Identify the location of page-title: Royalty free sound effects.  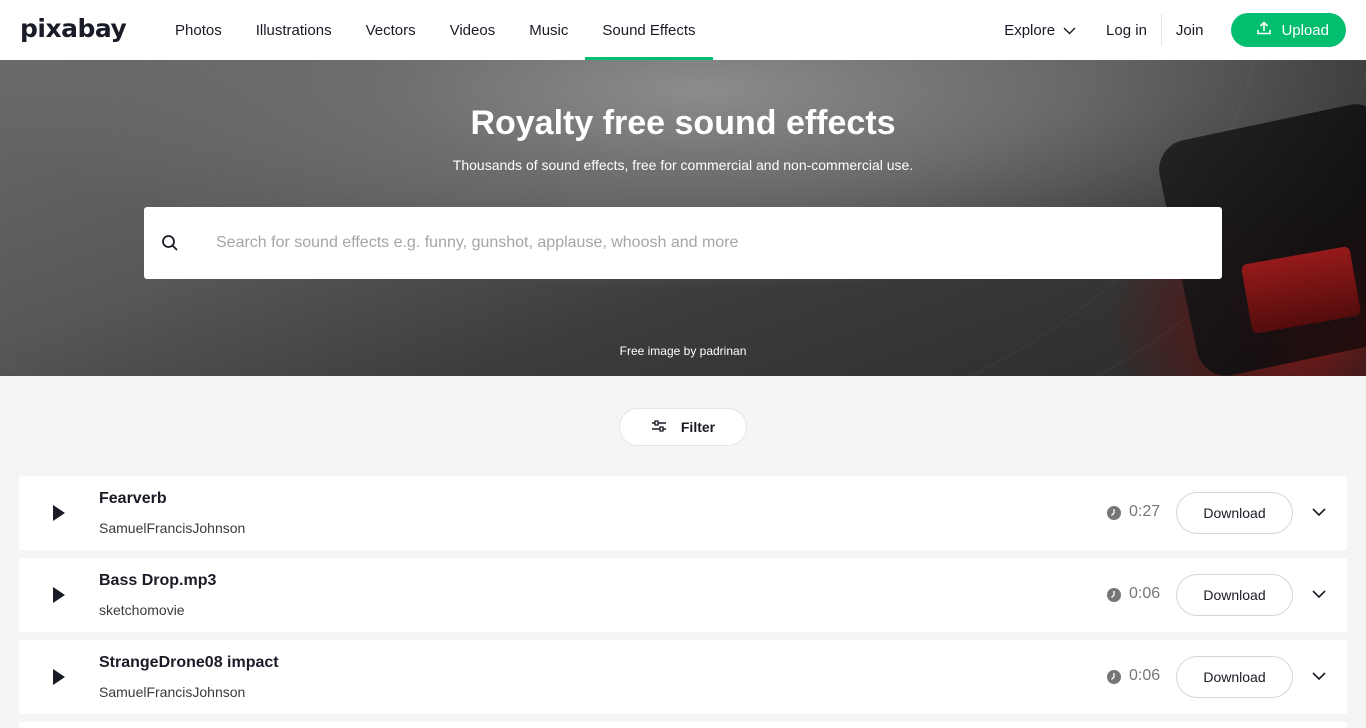
(683, 123).